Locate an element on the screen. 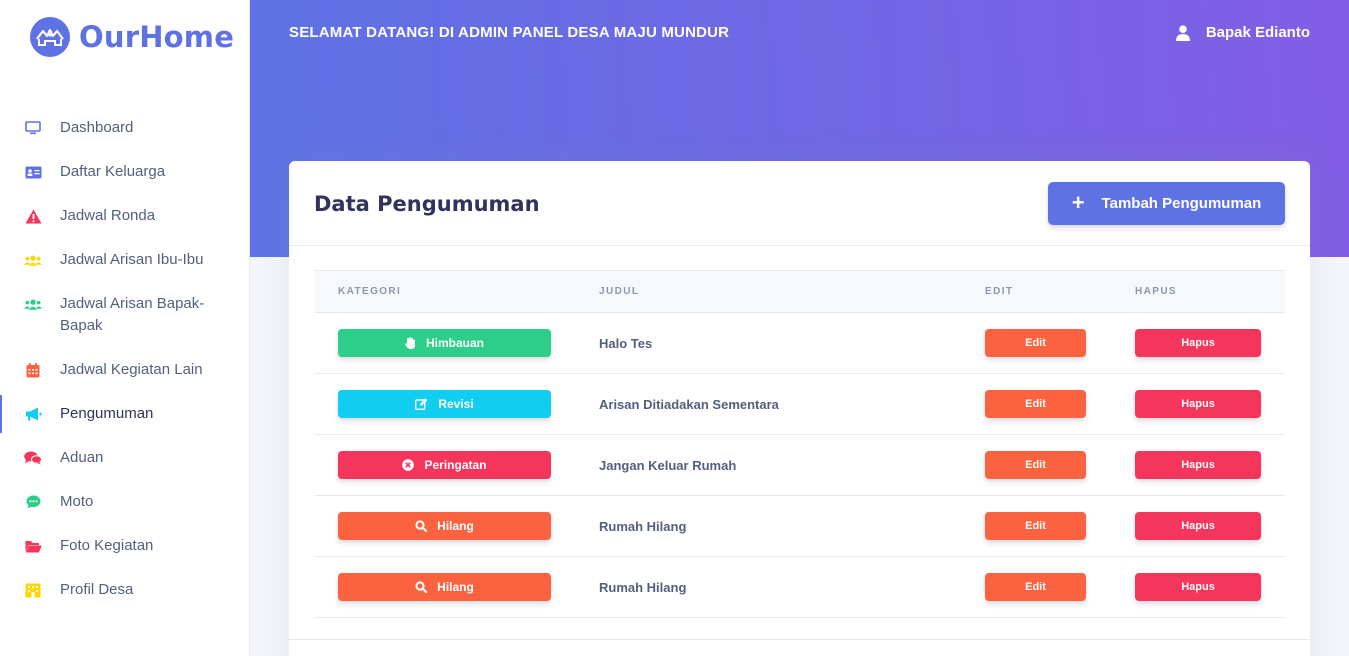 This screenshot has width=1349, height=656. times-circle-icon is located at coordinates (408, 465).